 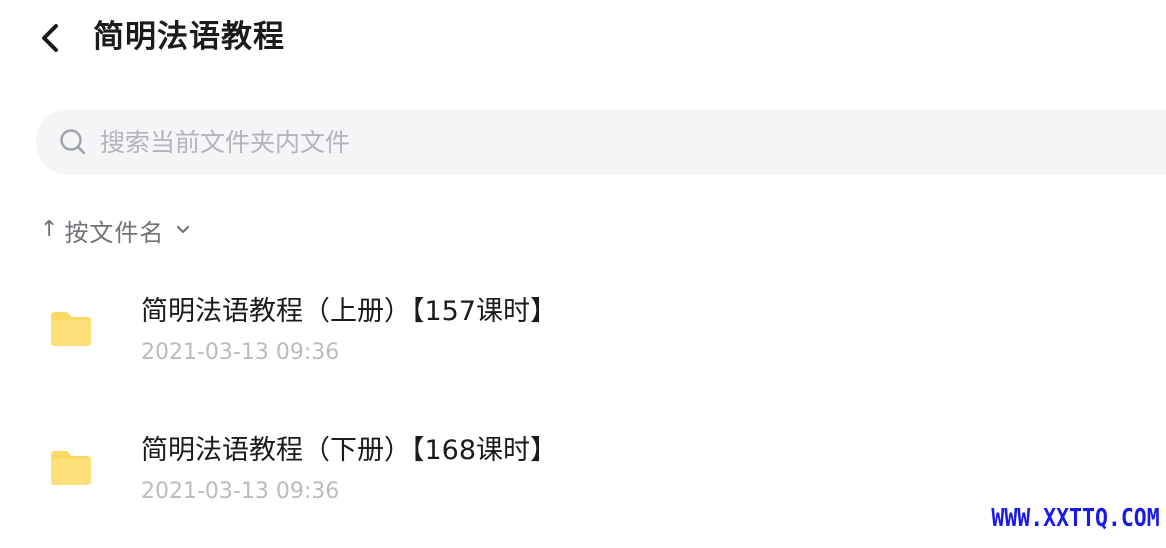 What do you see at coordinates (183, 230) in the screenshot?
I see `chevron-down-icon` at bounding box center [183, 230].